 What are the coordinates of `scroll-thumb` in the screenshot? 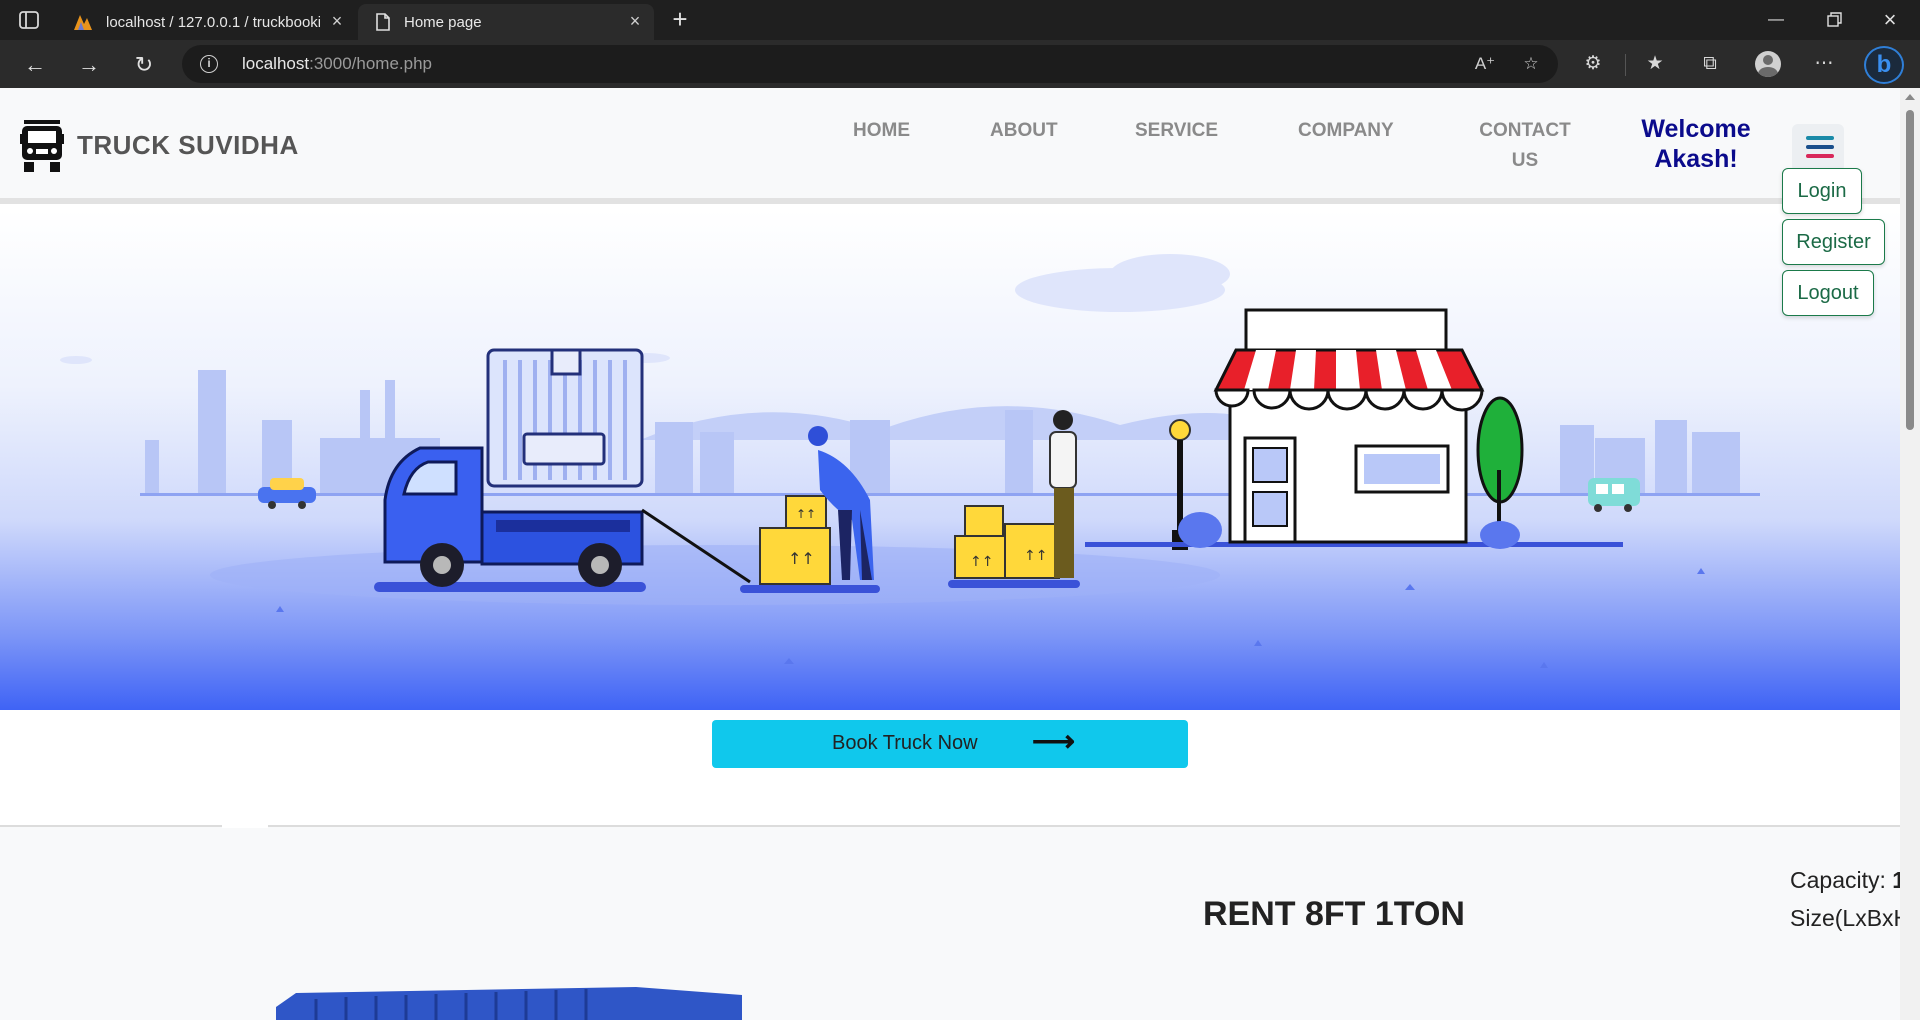 It's located at (1910, 270).